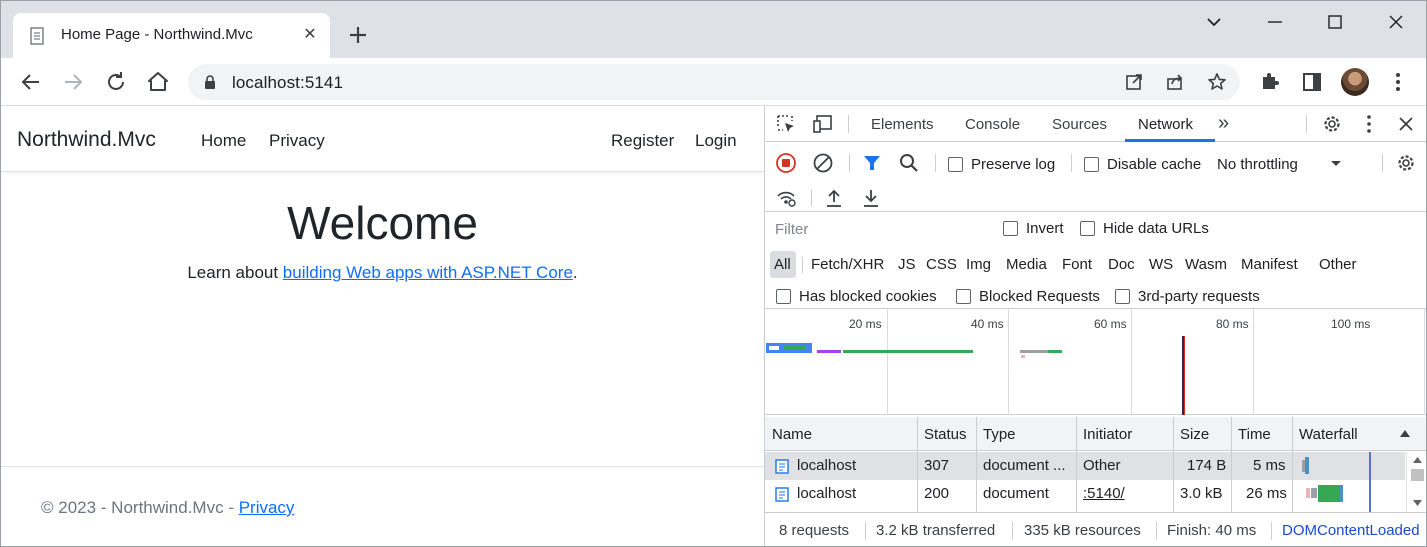 The image size is (1427, 547). I want to click on scroll-down-icon, so click(1417, 503).